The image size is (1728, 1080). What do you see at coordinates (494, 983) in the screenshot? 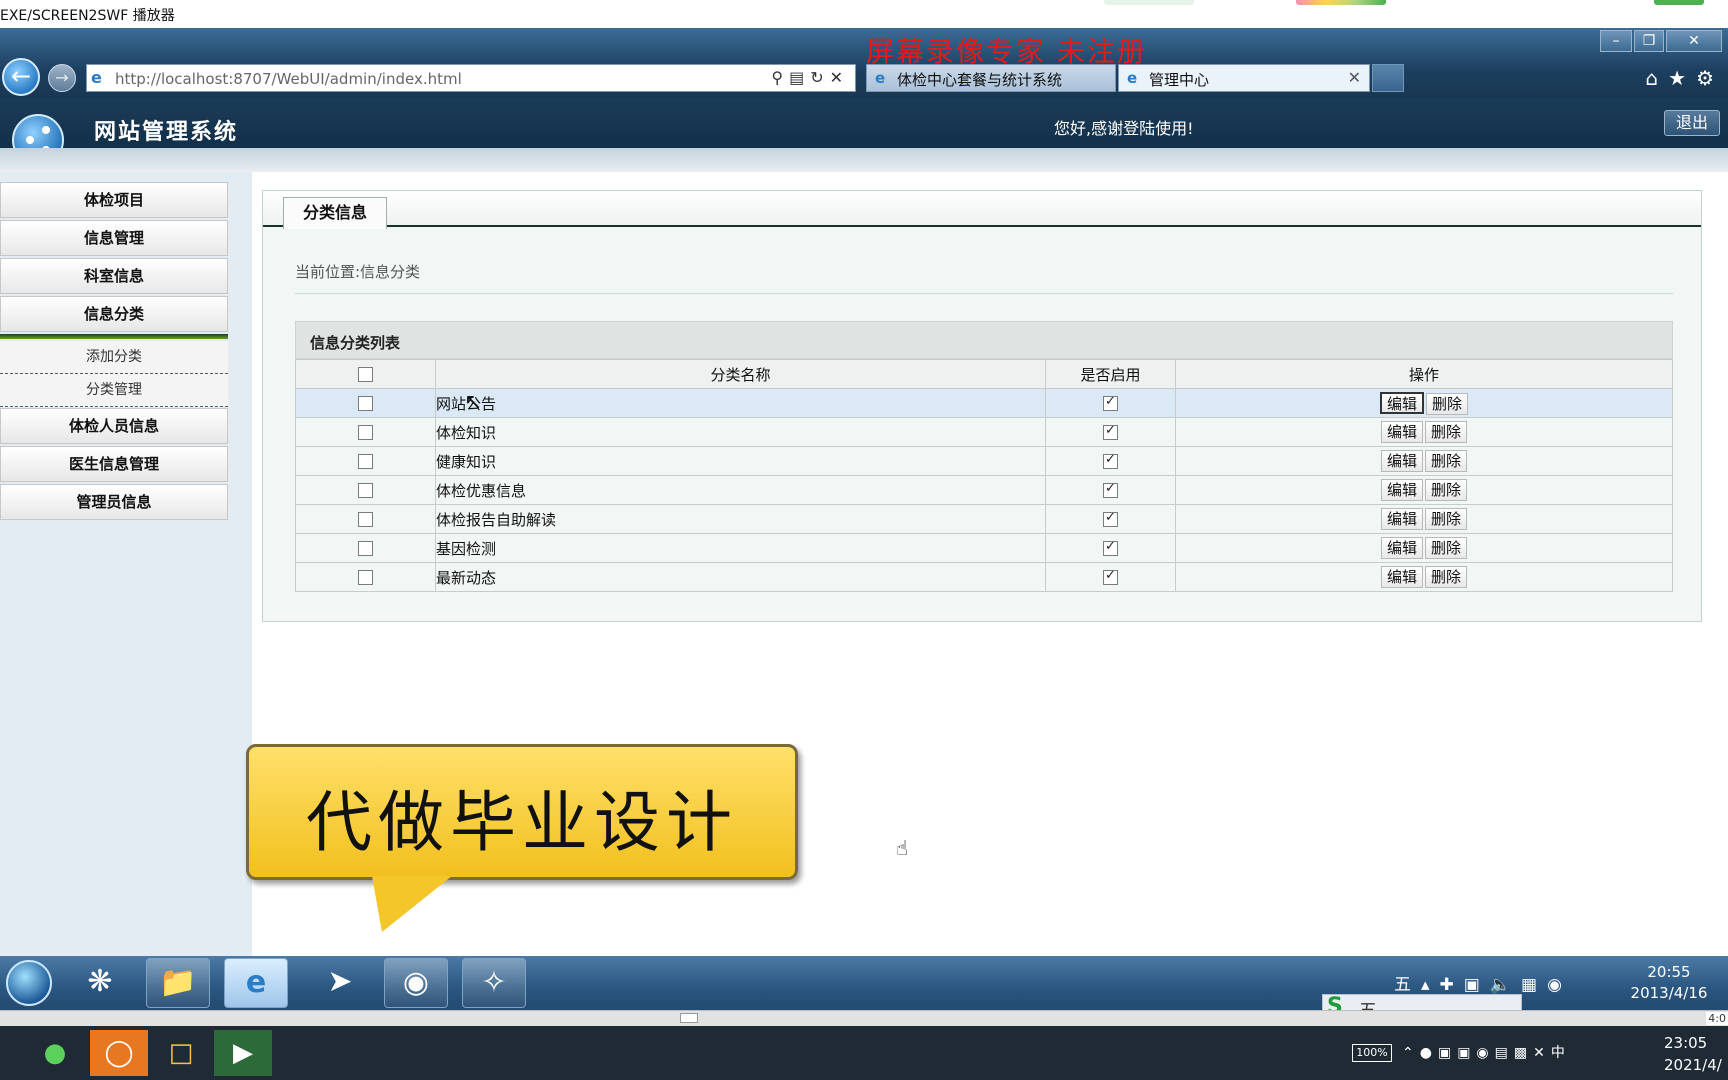
I see `recorder-app-icon: ✧` at bounding box center [494, 983].